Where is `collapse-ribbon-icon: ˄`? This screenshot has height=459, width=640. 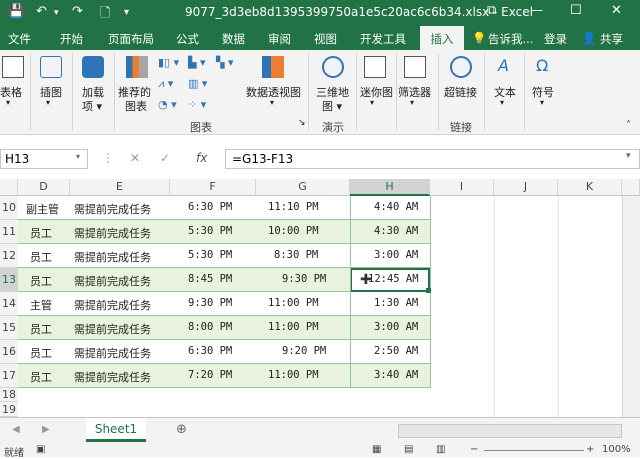 collapse-ribbon-icon: ˄ is located at coordinates (628, 125).